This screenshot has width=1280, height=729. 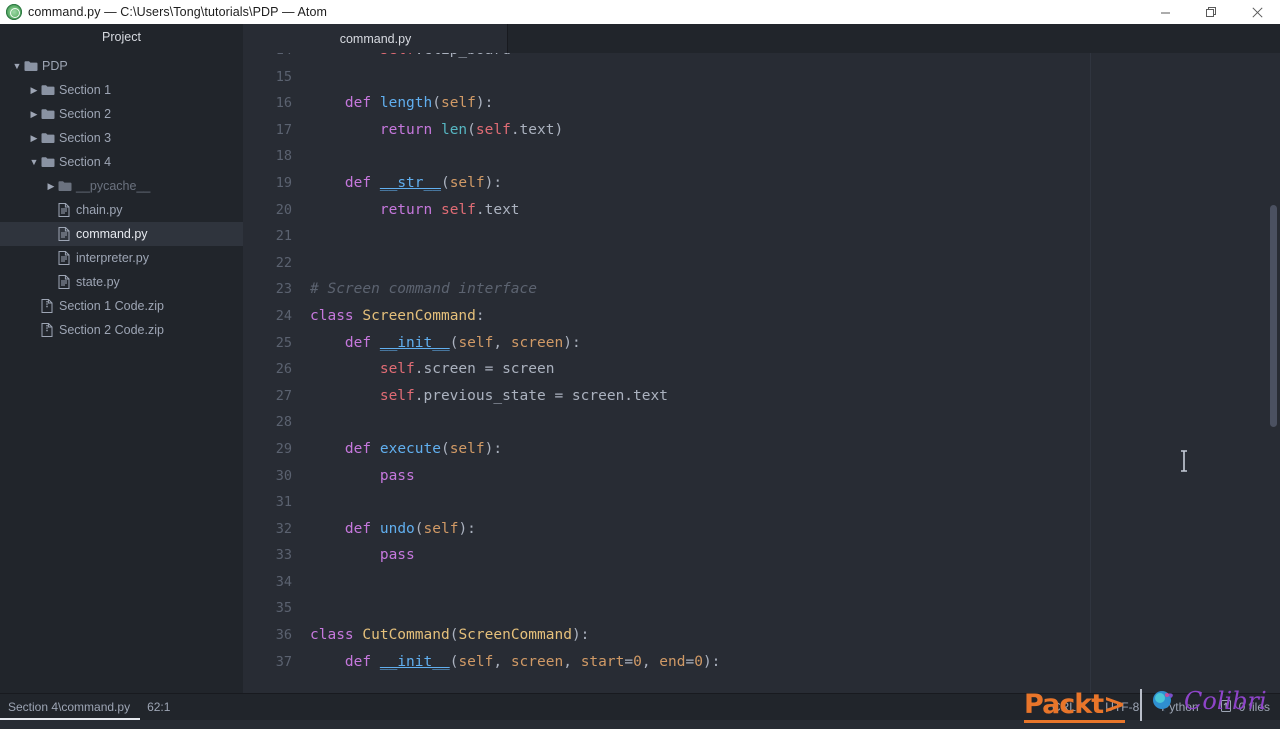 I want to click on minimize-icon, so click(x=1165, y=12).